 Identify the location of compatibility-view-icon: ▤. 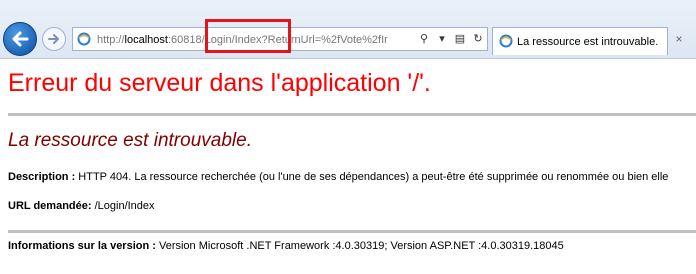
(460, 39).